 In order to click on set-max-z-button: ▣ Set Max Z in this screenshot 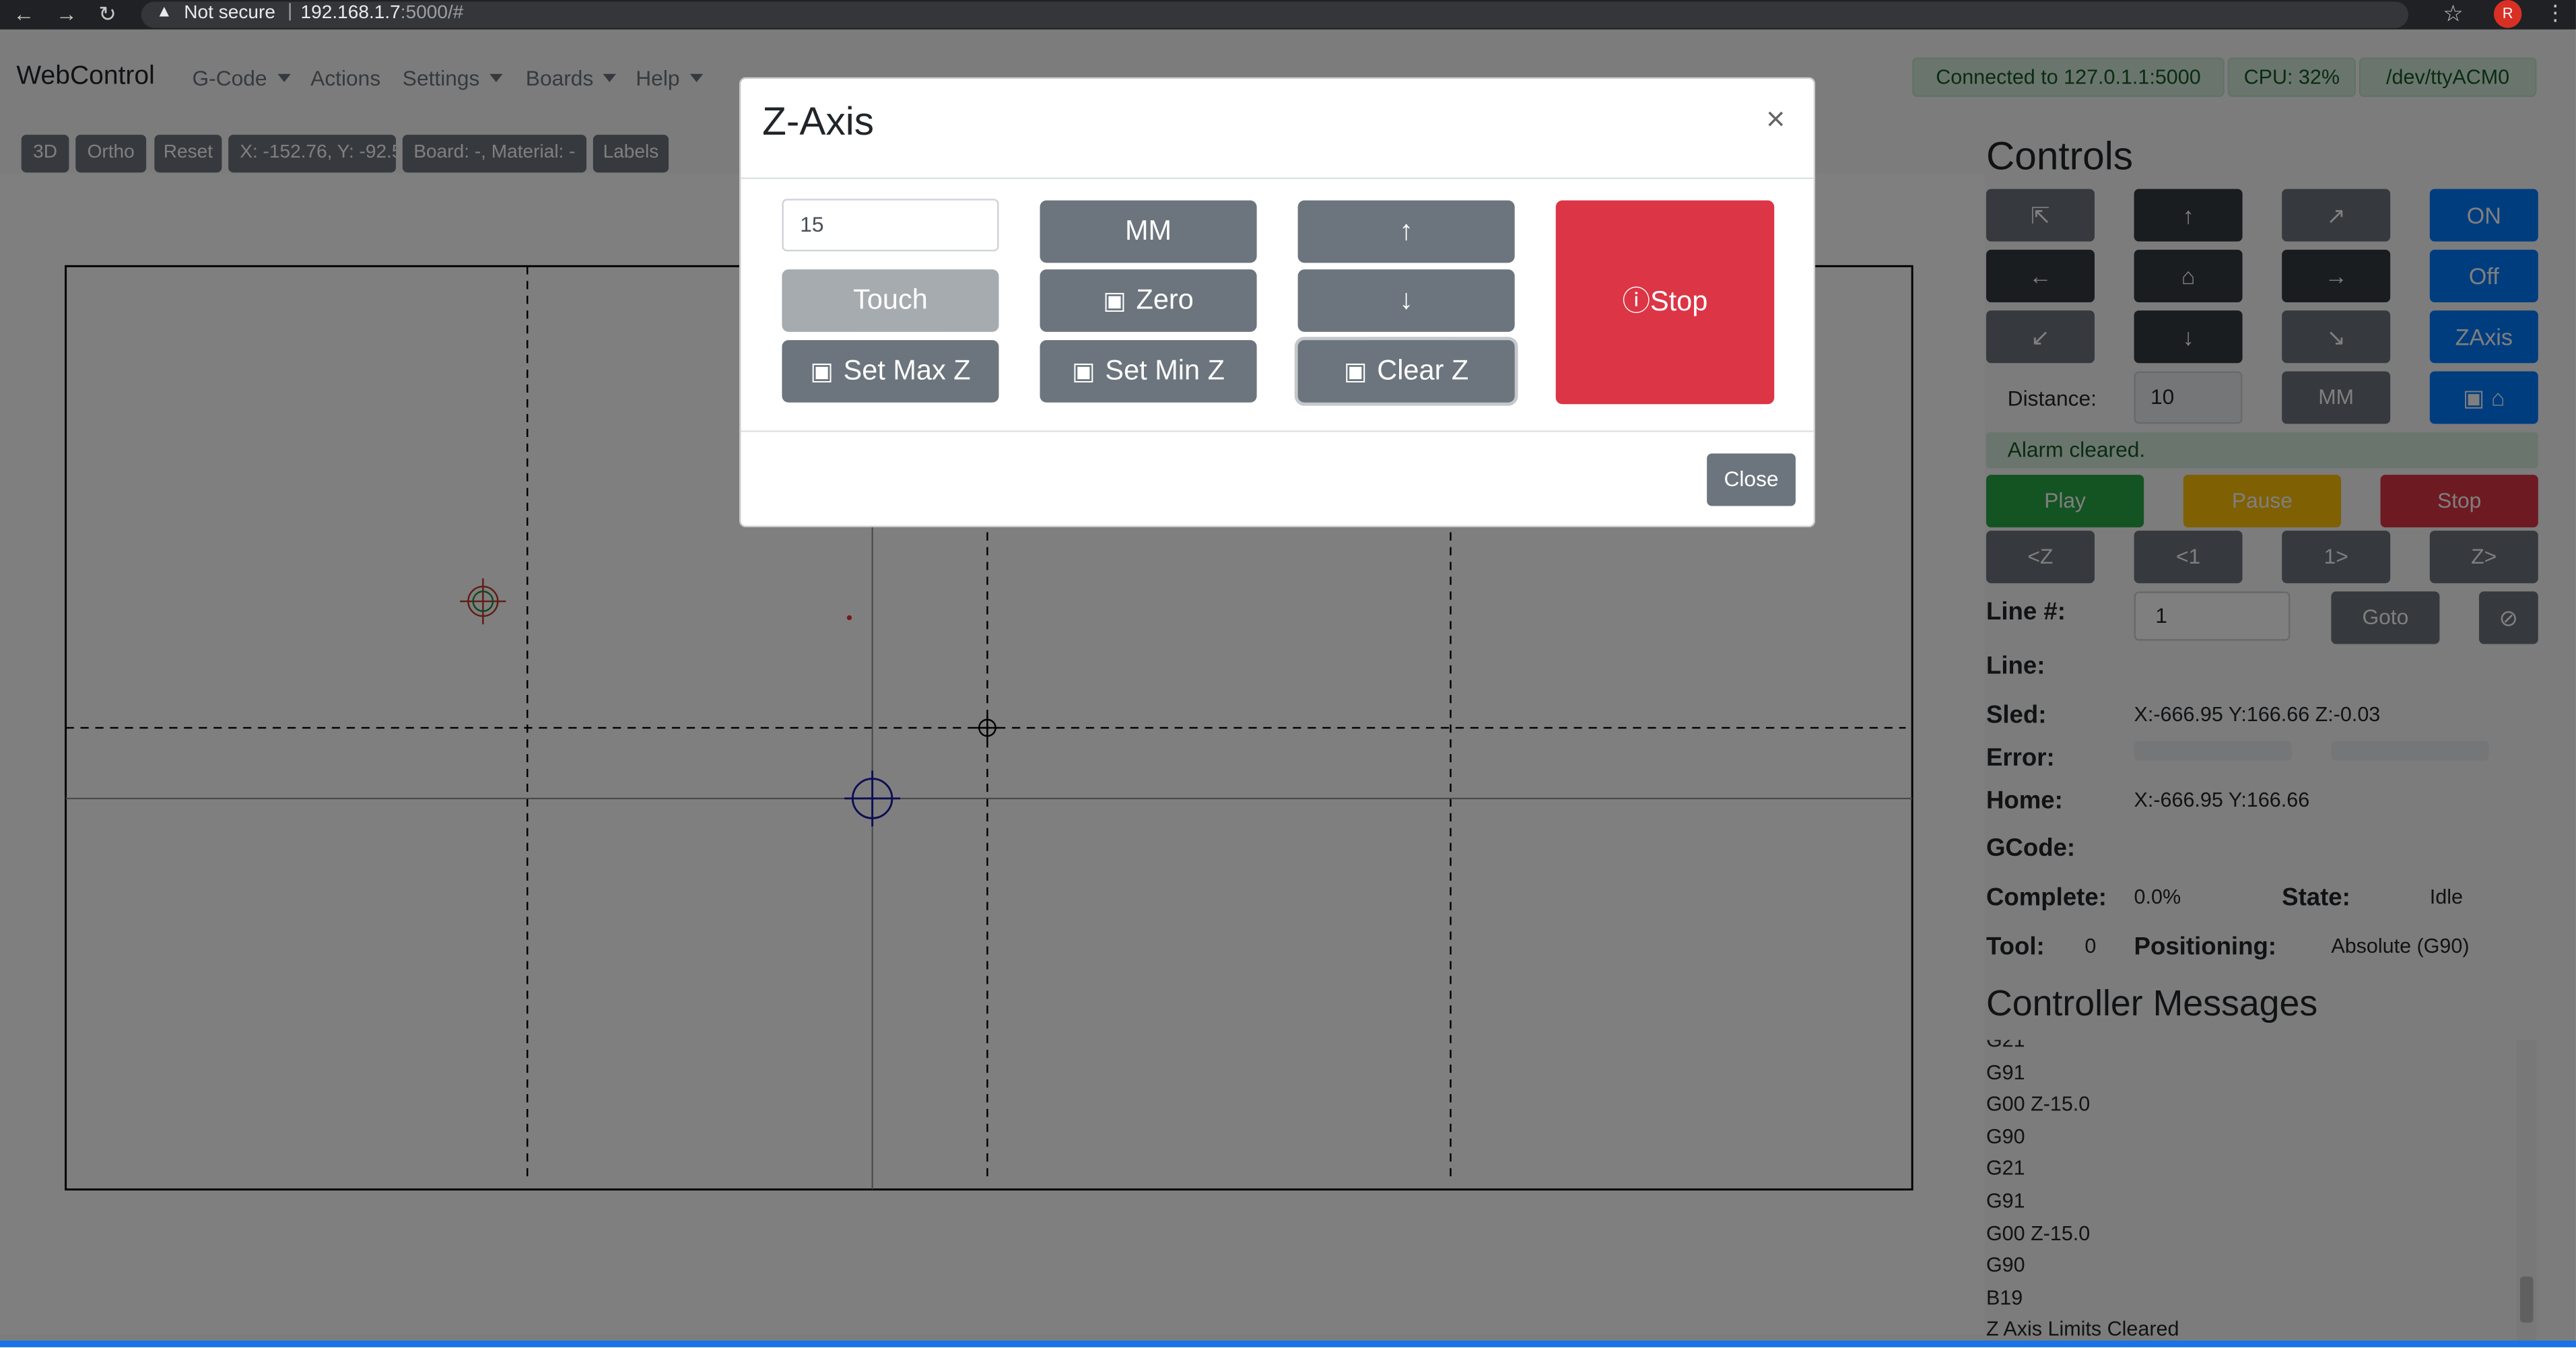, I will do `click(890, 371)`.